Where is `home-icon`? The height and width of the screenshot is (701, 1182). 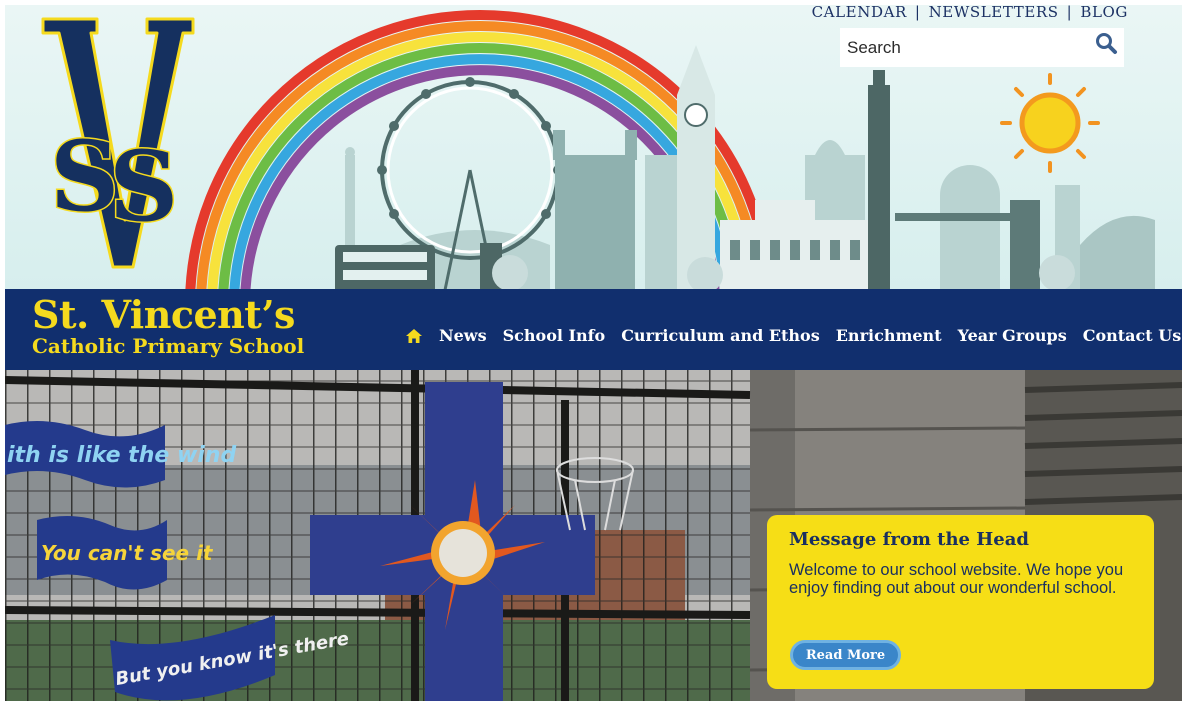
home-icon is located at coordinates (414, 335).